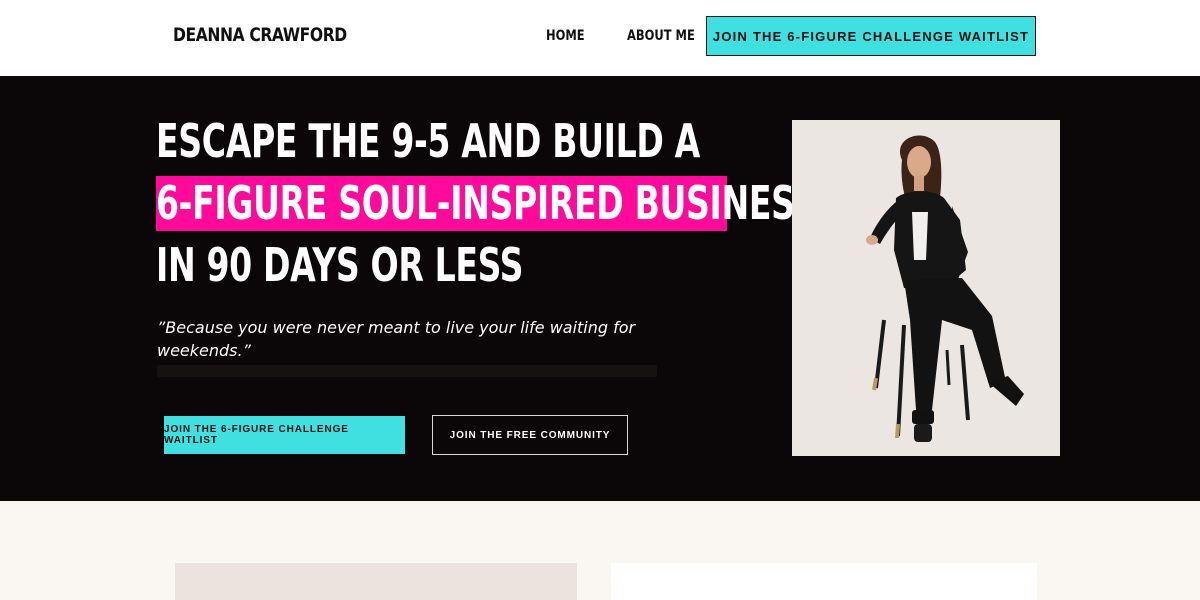 The height and width of the screenshot is (600, 1200). I want to click on hero-headline-line-1: ESCAPE THE 9-5 AND BUILD A, so click(428, 141).